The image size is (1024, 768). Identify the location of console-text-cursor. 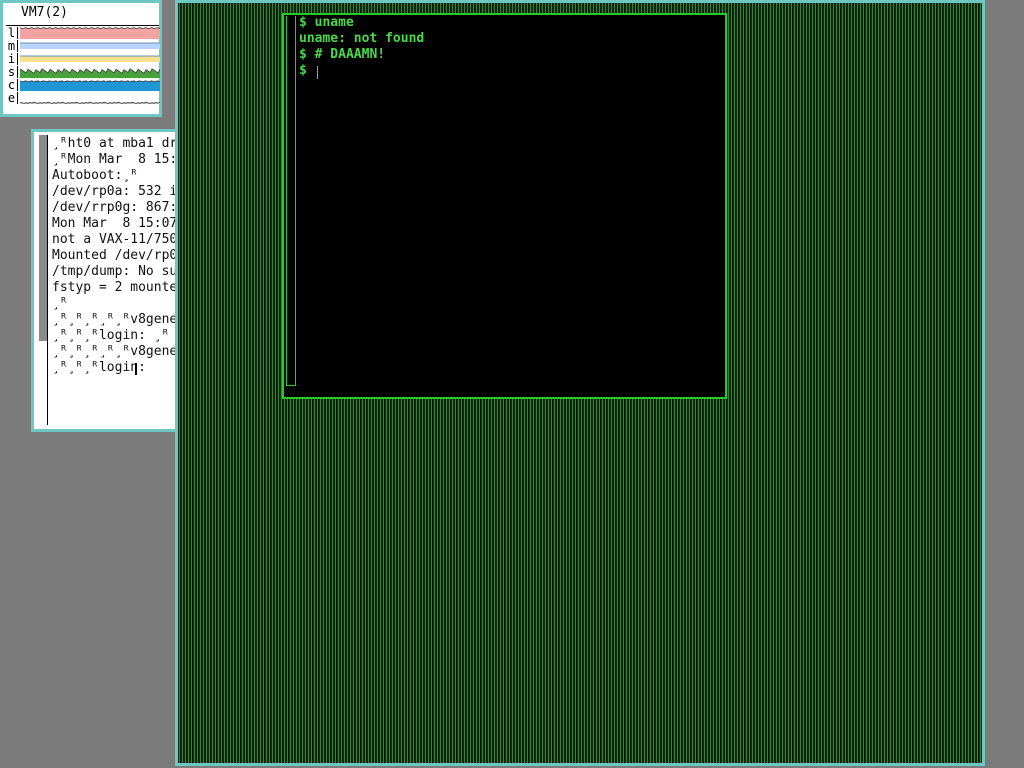
(136, 369).